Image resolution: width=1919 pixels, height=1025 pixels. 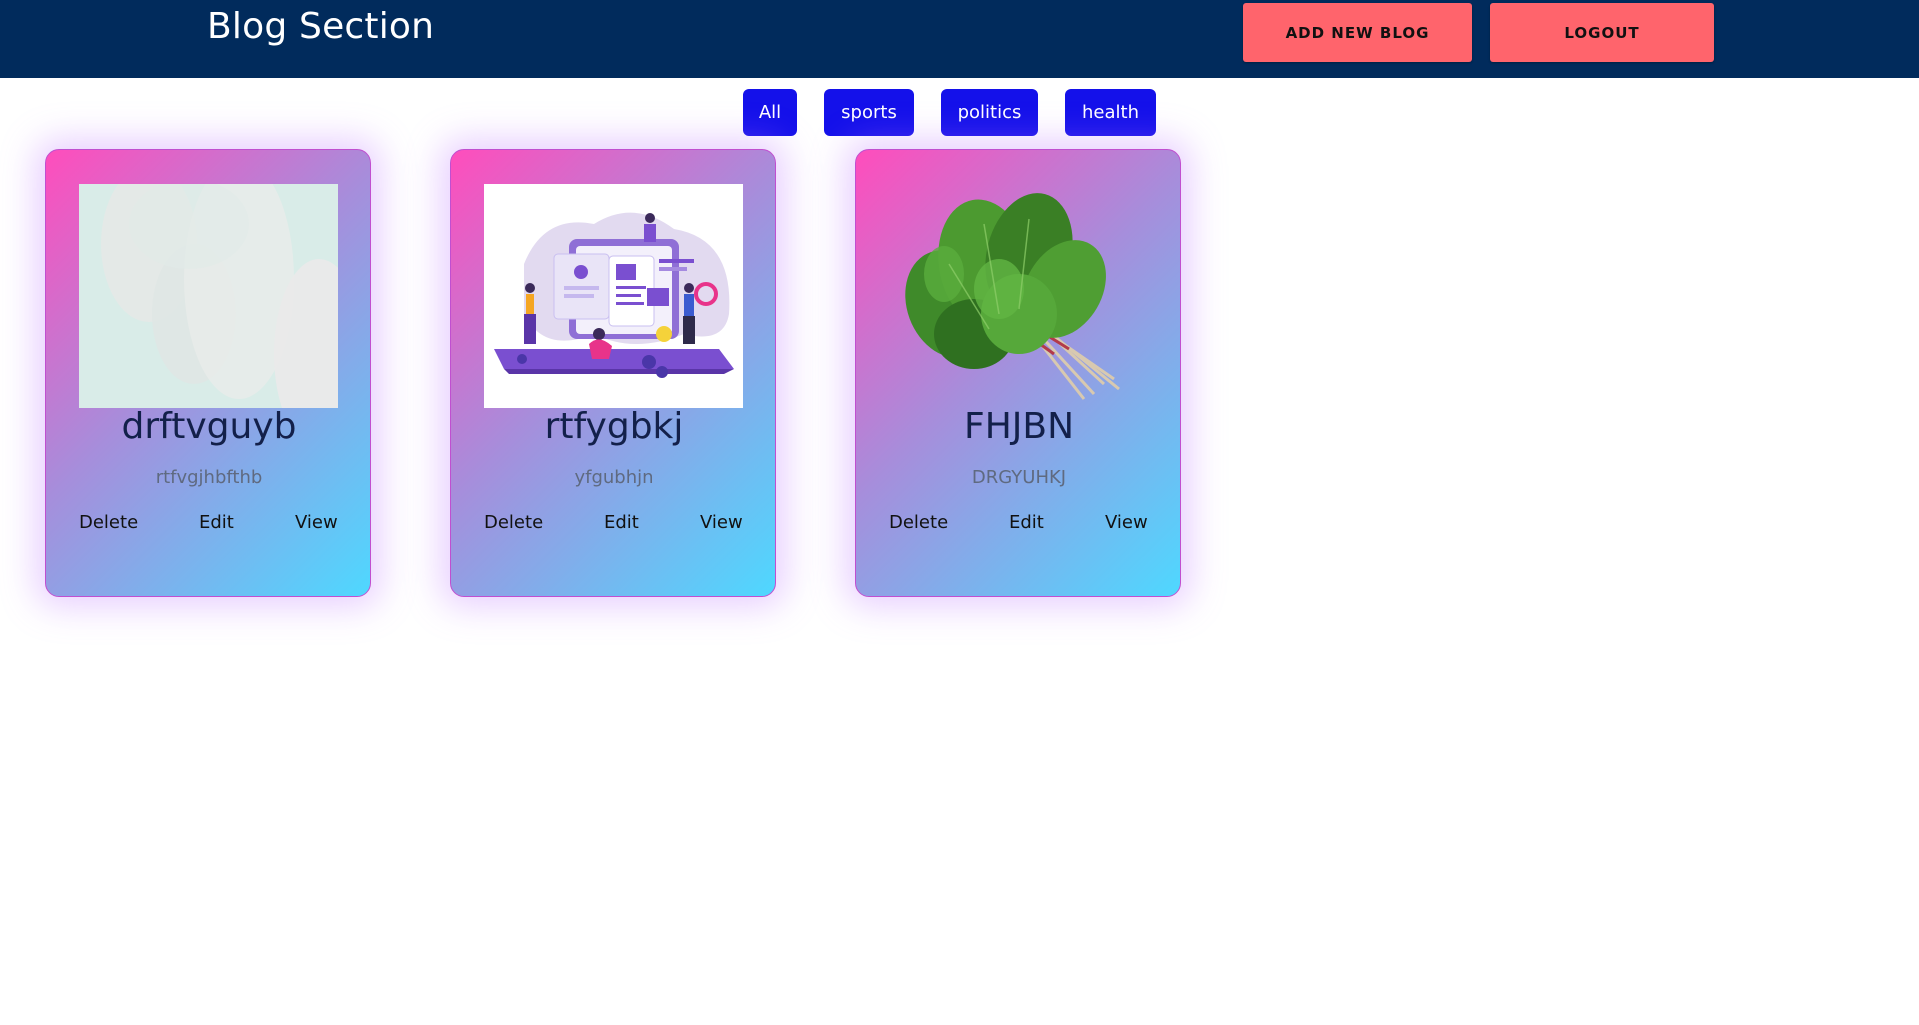 What do you see at coordinates (209, 477) in the screenshot?
I see `blog-subtitle: rtfvgjhbfthb` at bounding box center [209, 477].